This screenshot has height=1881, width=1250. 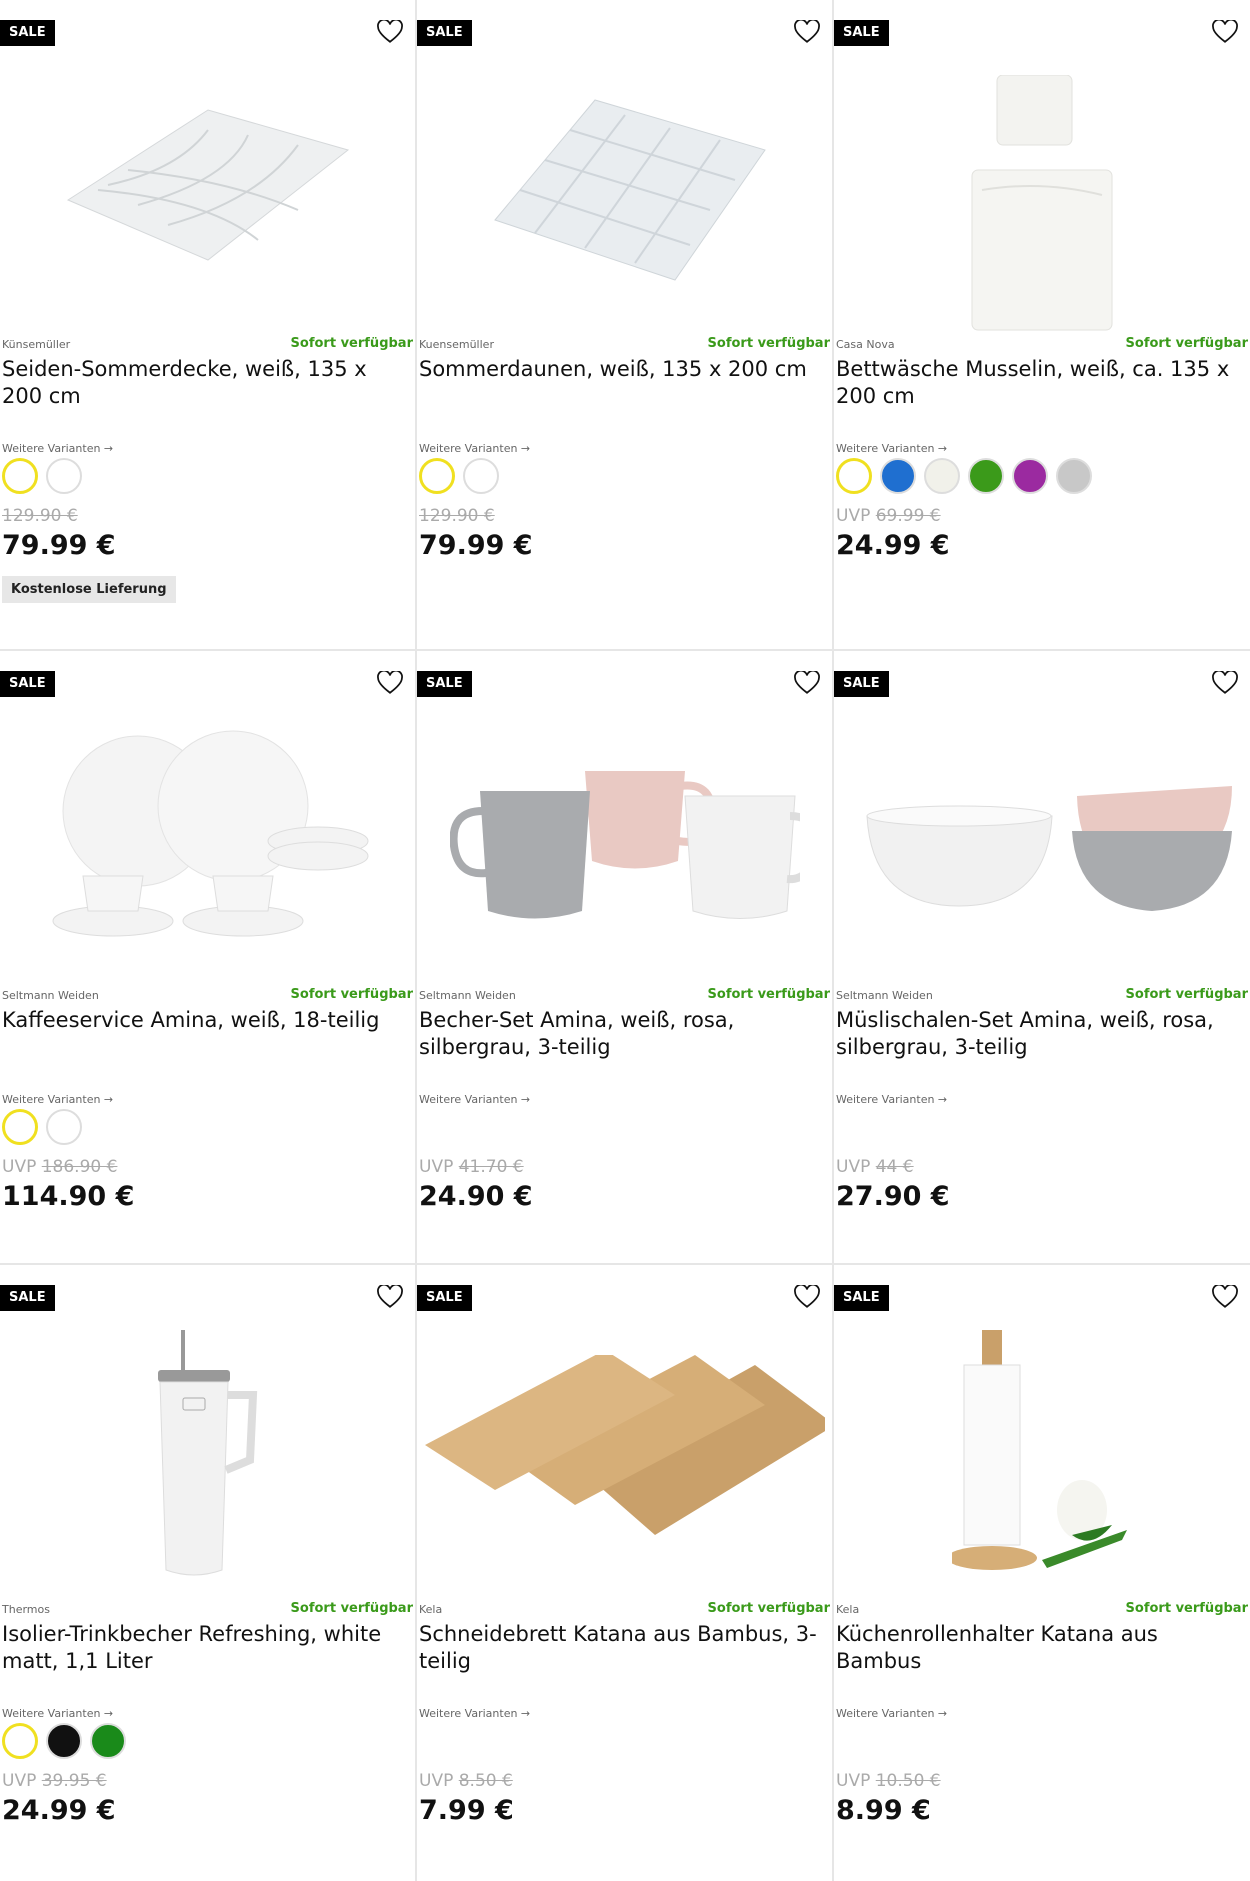 What do you see at coordinates (204, 383) in the screenshot?
I see `product-title: Seiden-Sommerdecke, weiß, 135 x 200 cm` at bounding box center [204, 383].